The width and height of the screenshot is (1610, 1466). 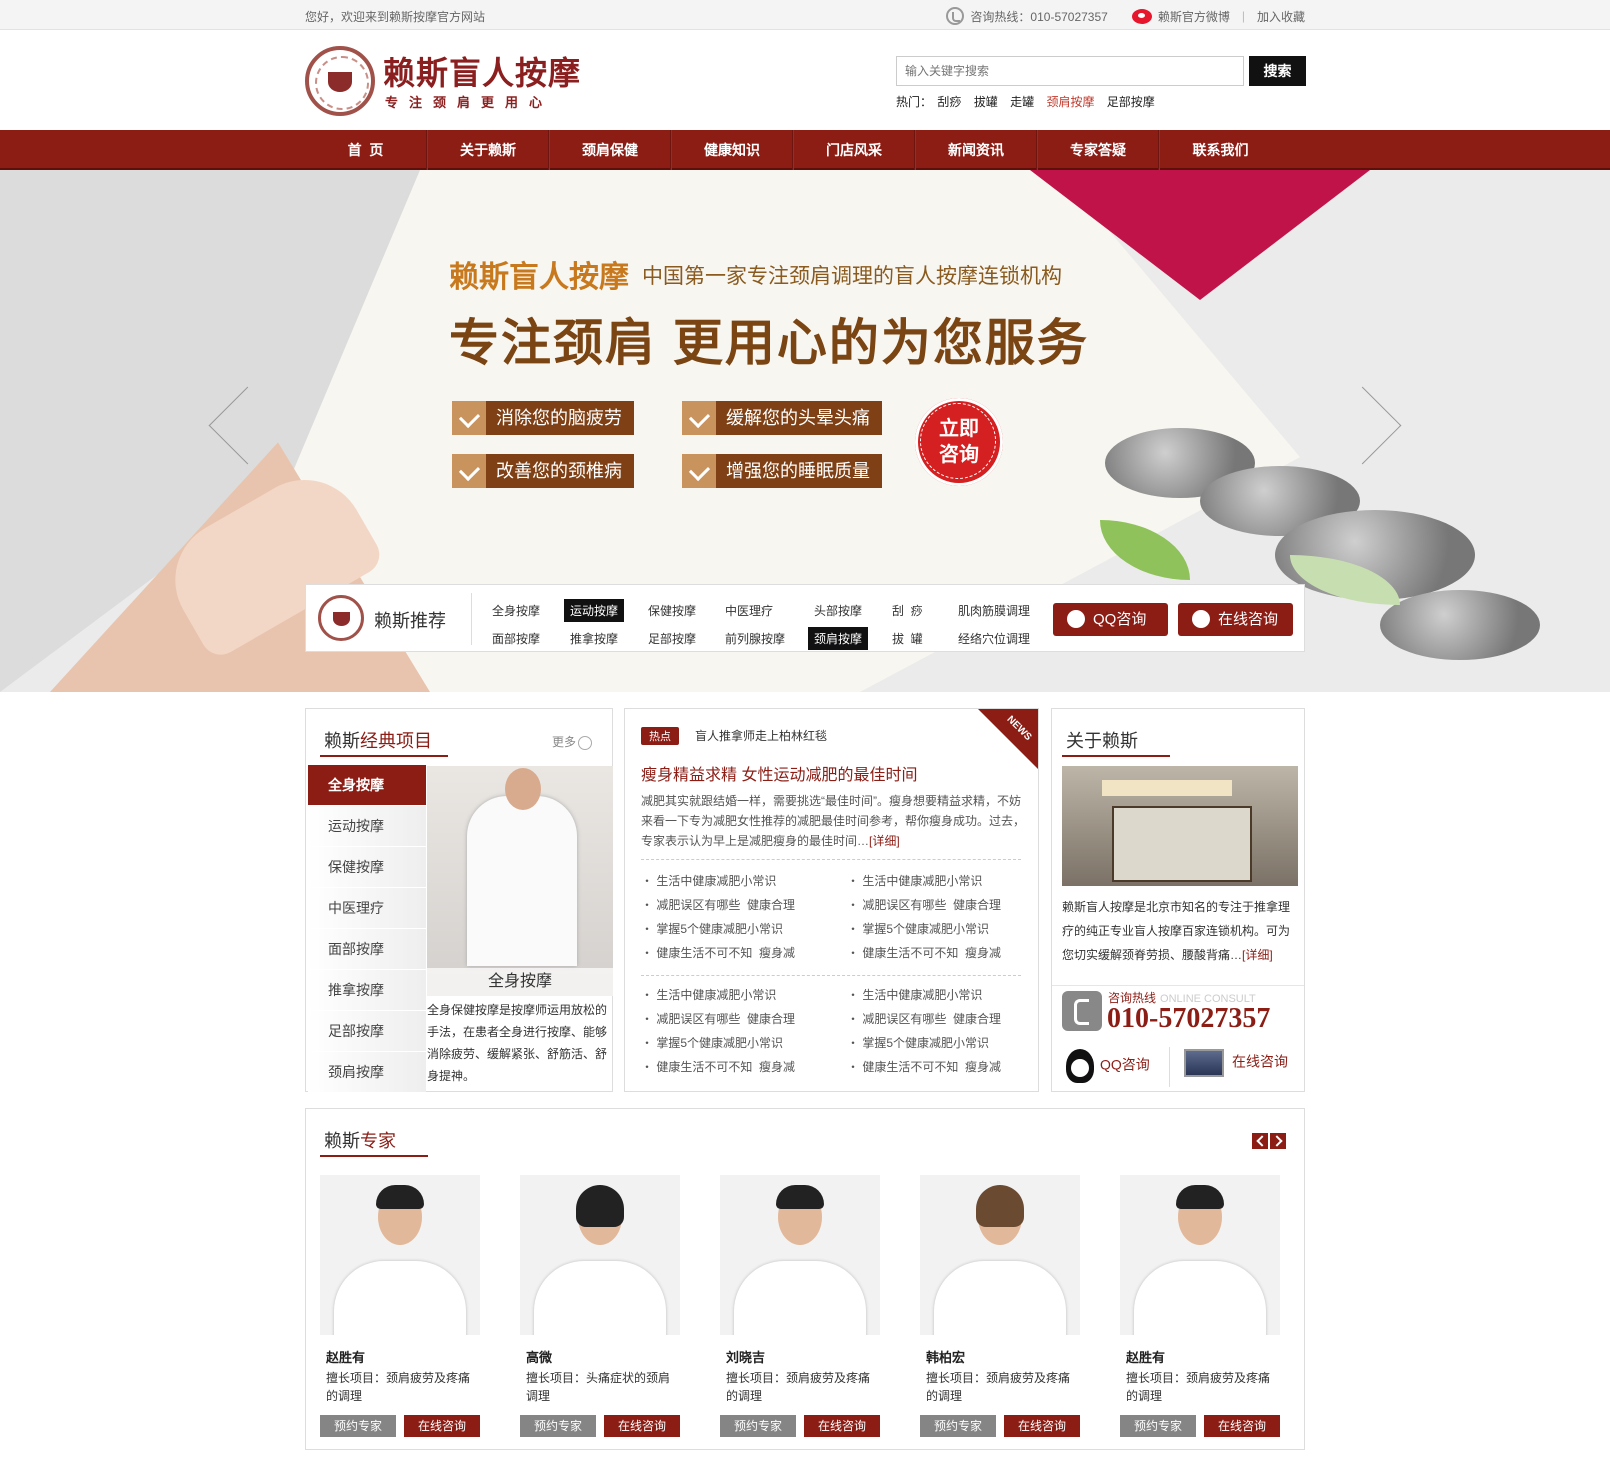 I want to click on recommend-tag: 推拿按摩, so click(x=594, y=638).